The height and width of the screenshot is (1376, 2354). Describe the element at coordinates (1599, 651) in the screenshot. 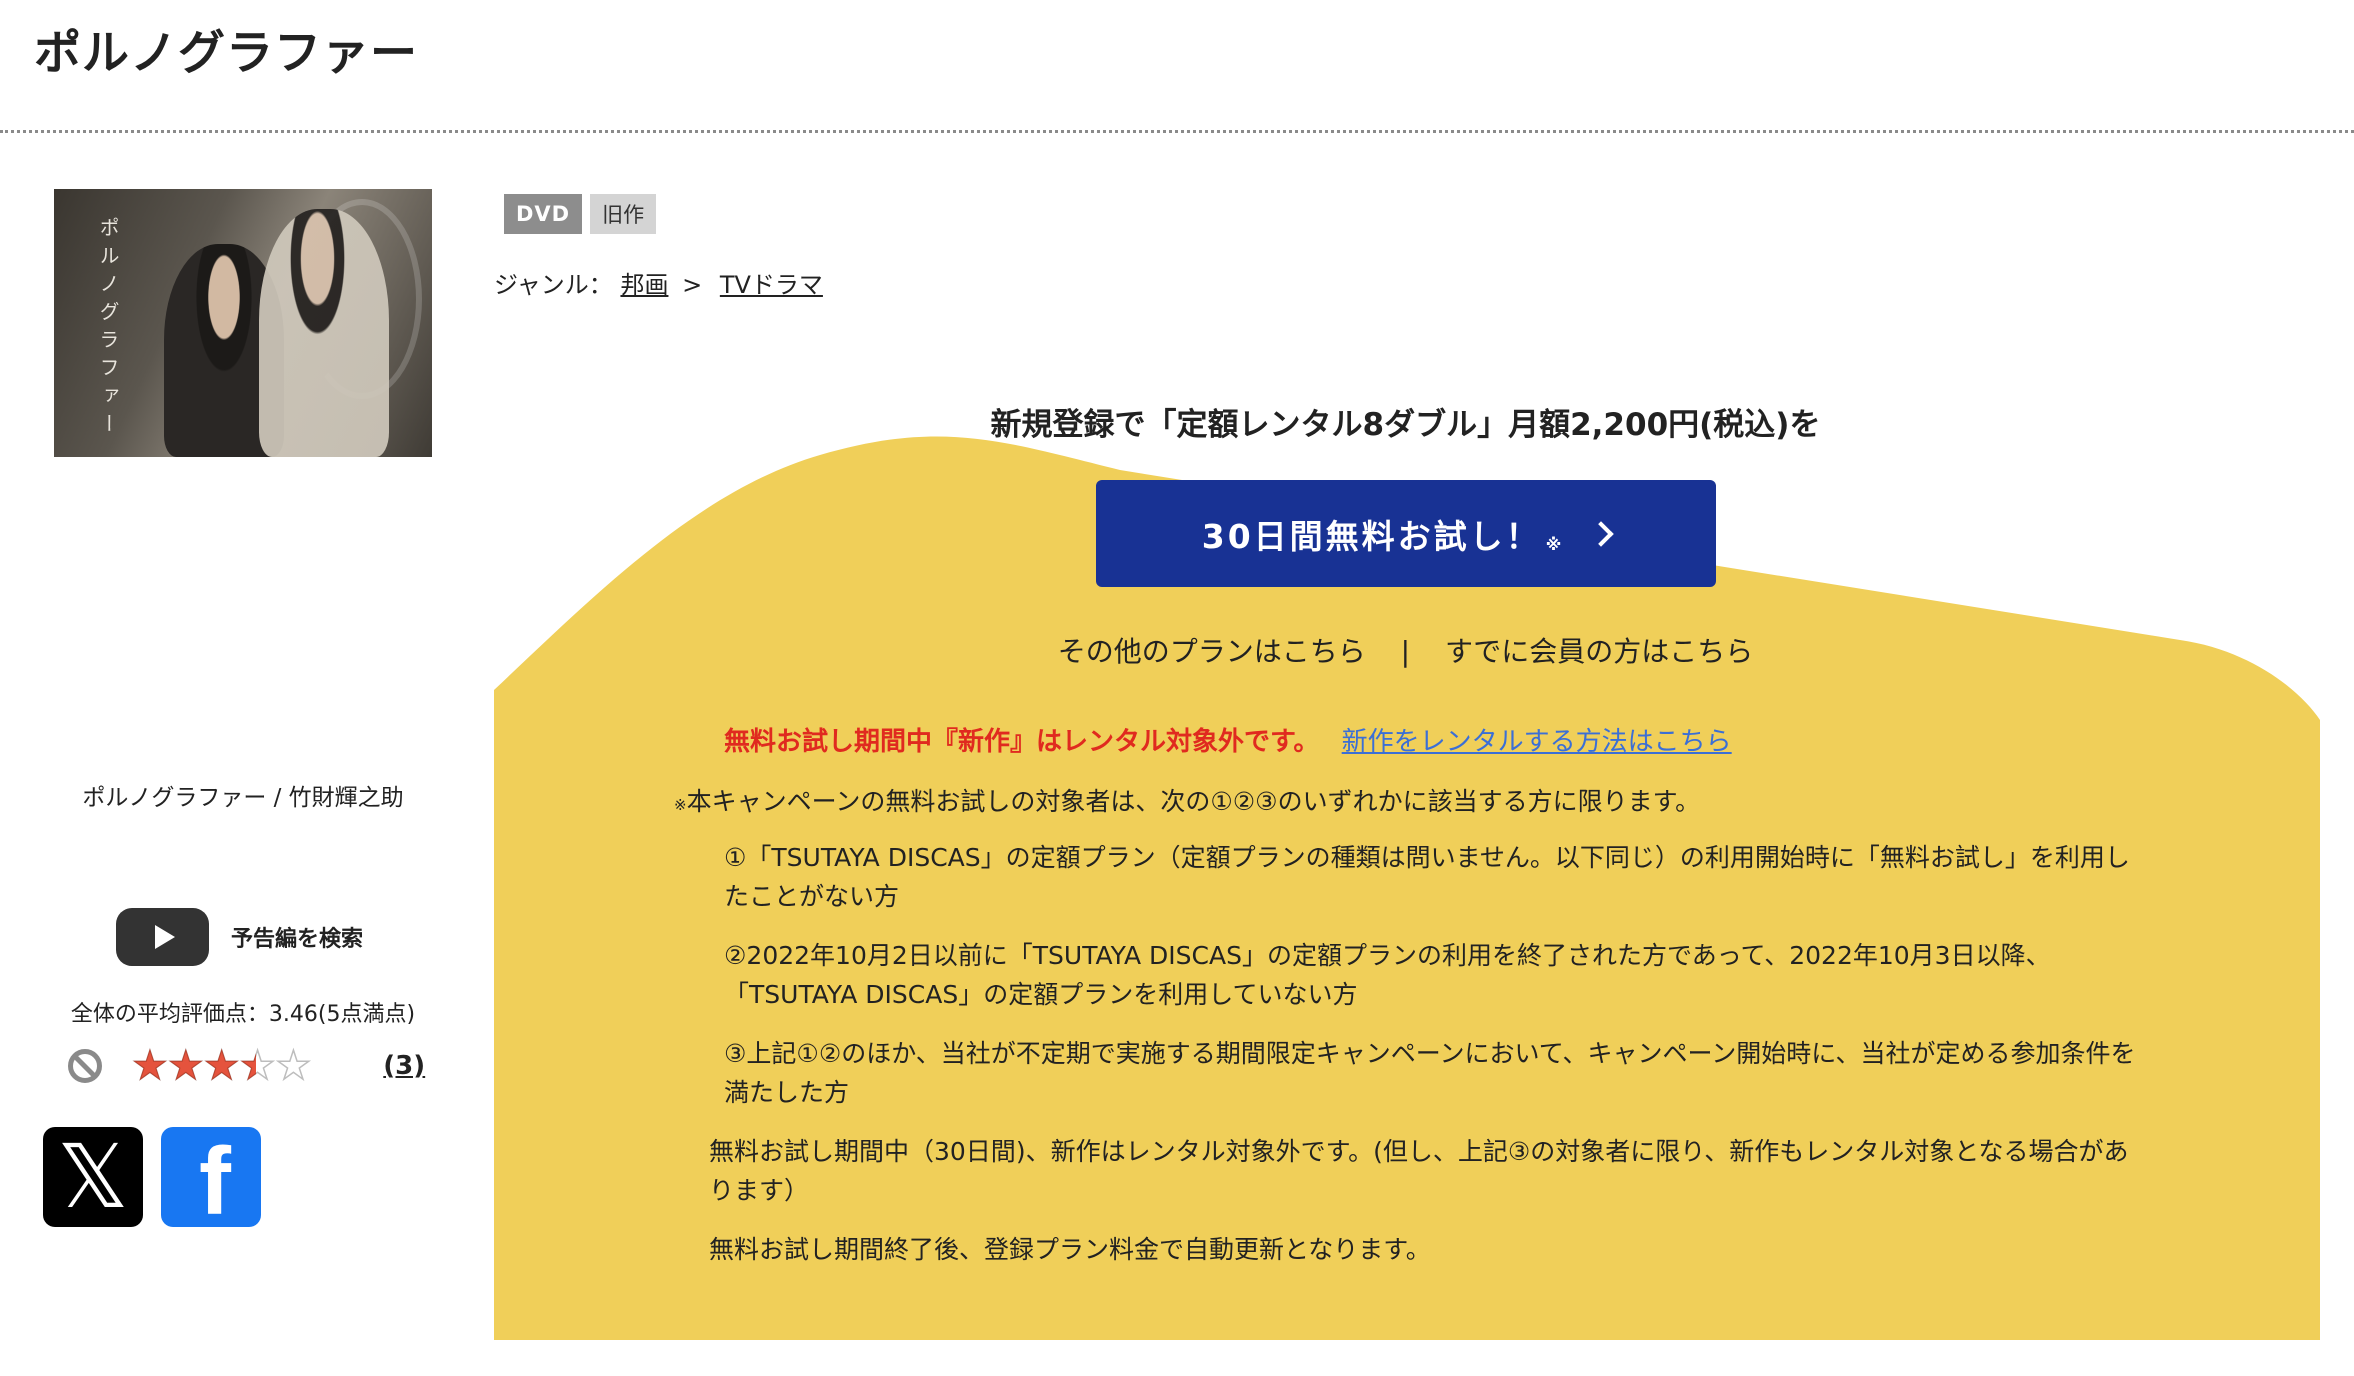

I see `member-login-link: すでに会員の方はこちら` at that location.